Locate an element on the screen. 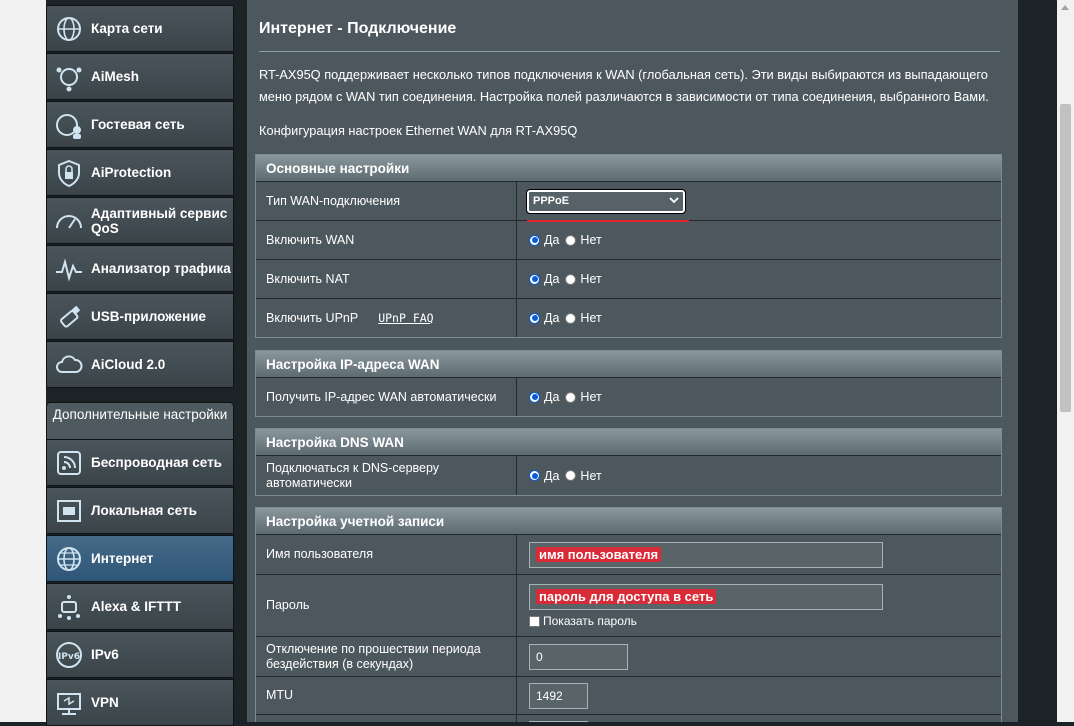  network-map-icon is located at coordinates (69, 28).